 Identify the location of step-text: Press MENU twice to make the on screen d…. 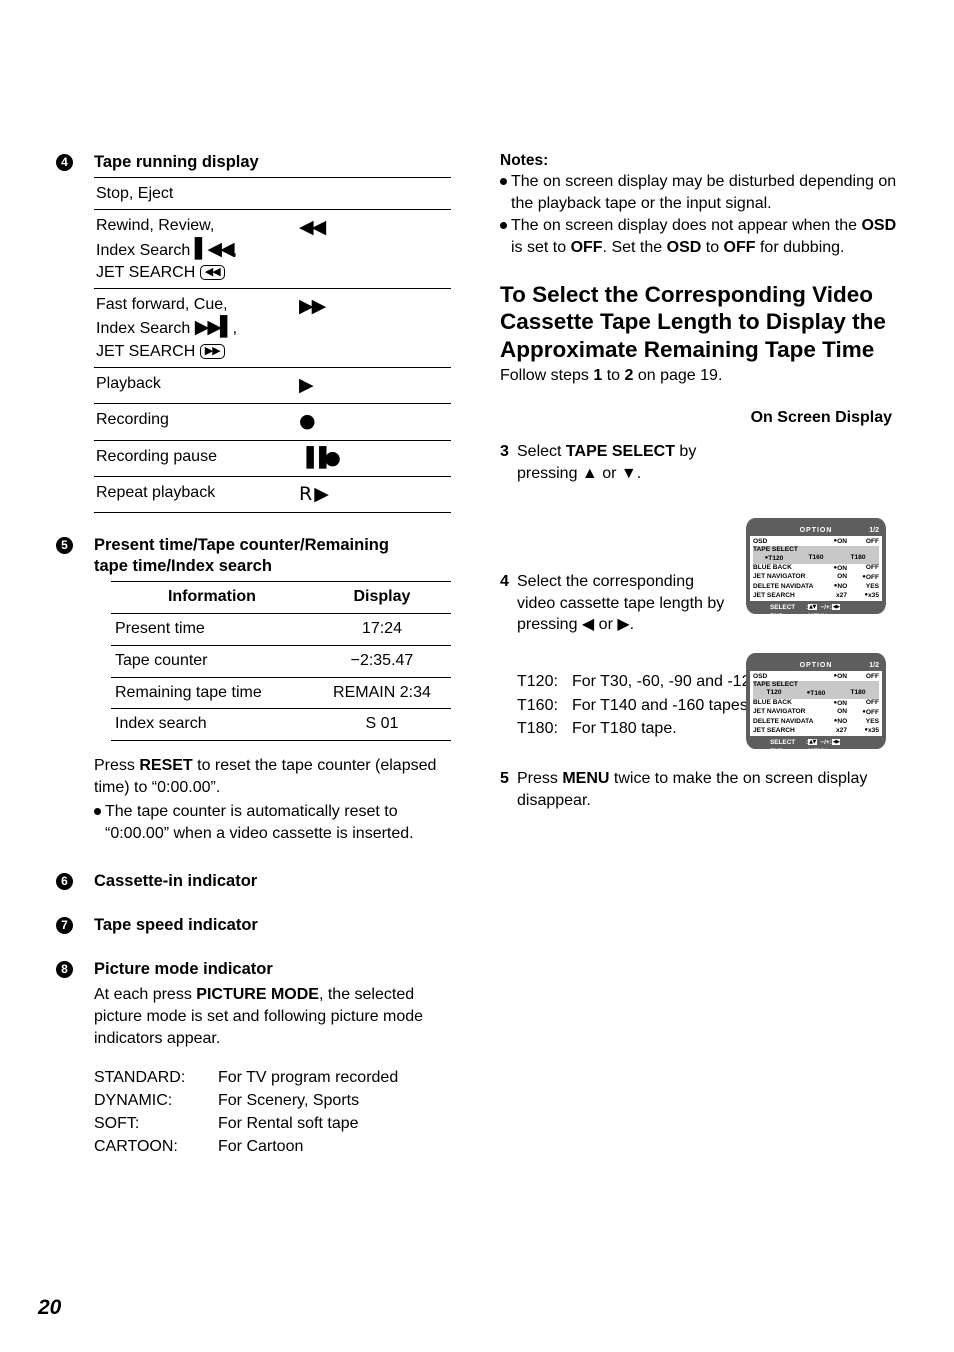
(708, 790).